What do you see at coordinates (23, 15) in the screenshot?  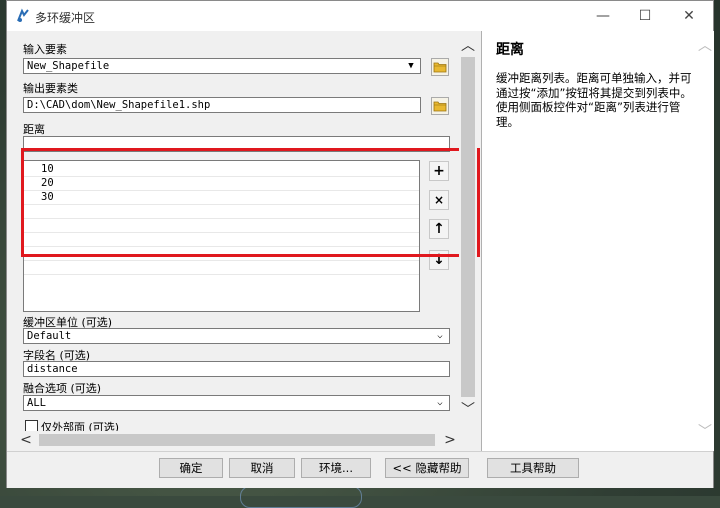 I see `app-icon` at bounding box center [23, 15].